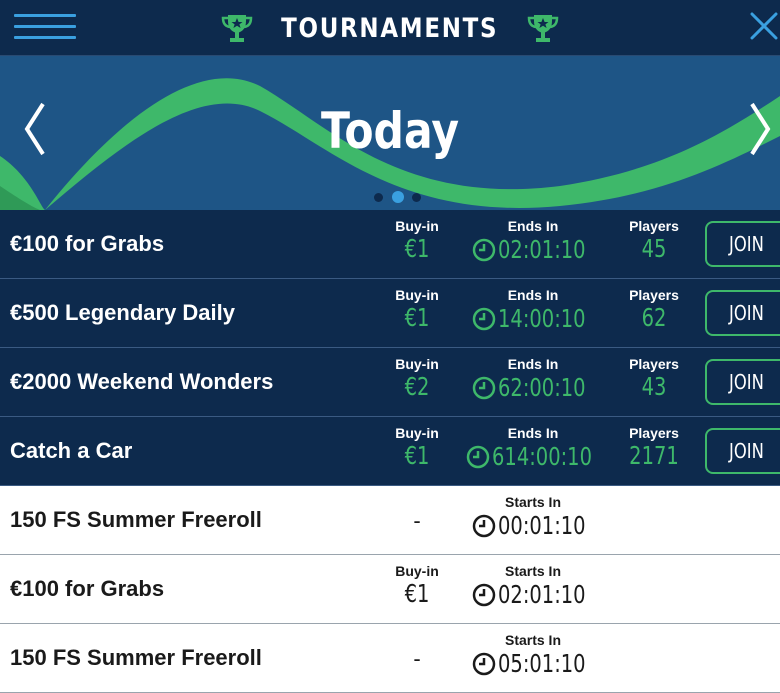 Image resolution: width=780 pixels, height=693 pixels. Describe the element at coordinates (142, 381) in the screenshot. I see `tournament-name: €2000 Weekend Wonders` at that location.